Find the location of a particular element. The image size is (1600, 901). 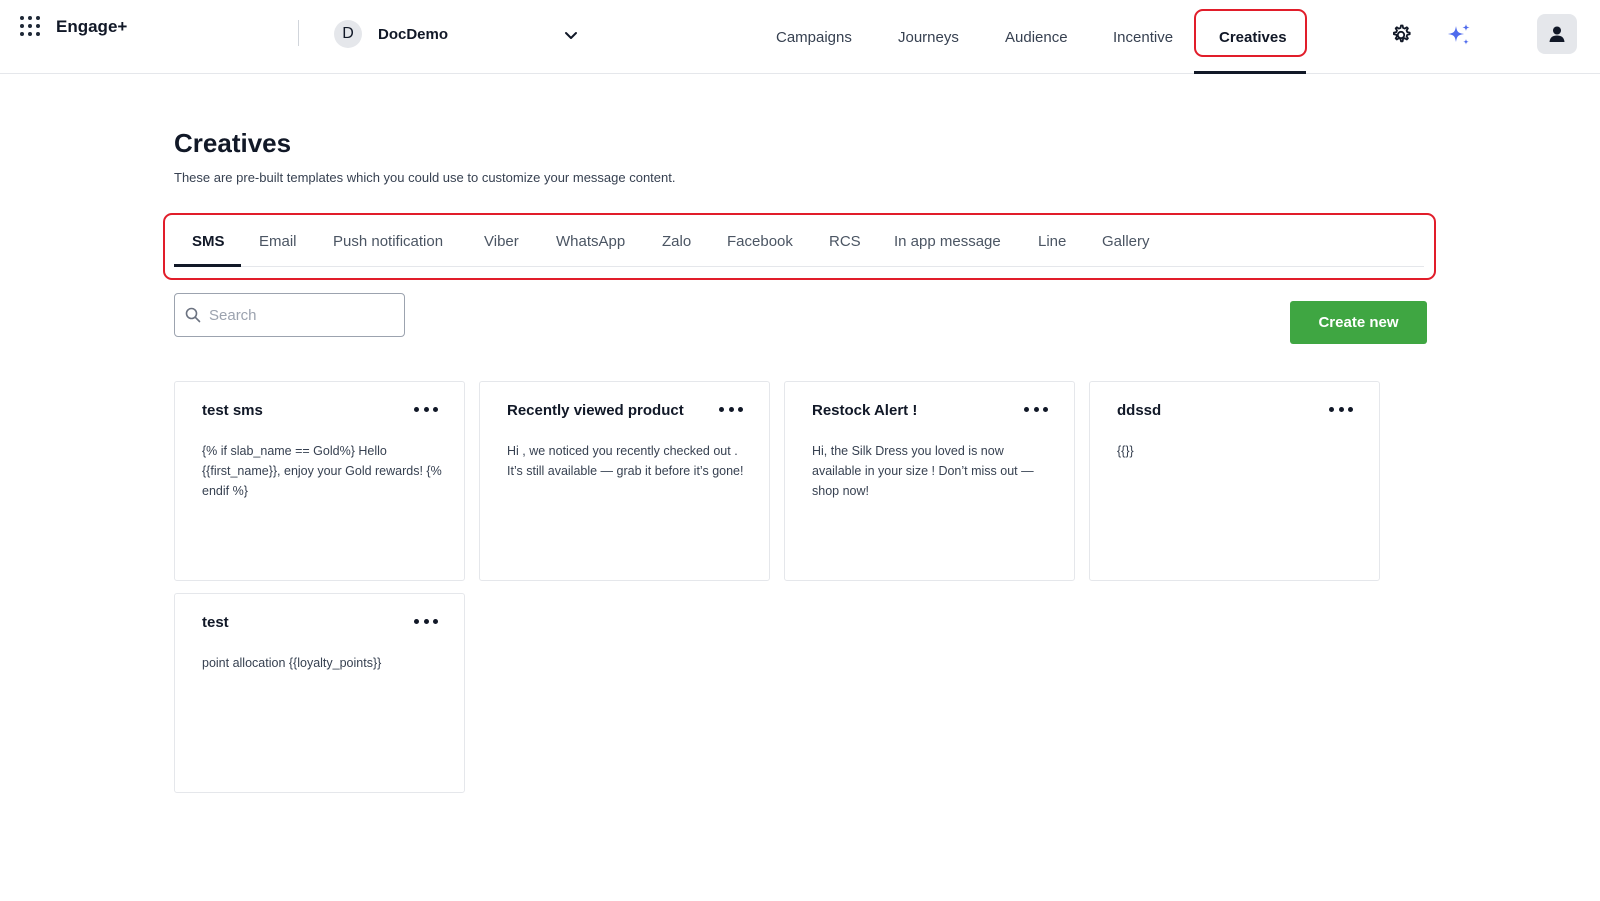

card-title: Restock Alert ! is located at coordinates (865, 410).